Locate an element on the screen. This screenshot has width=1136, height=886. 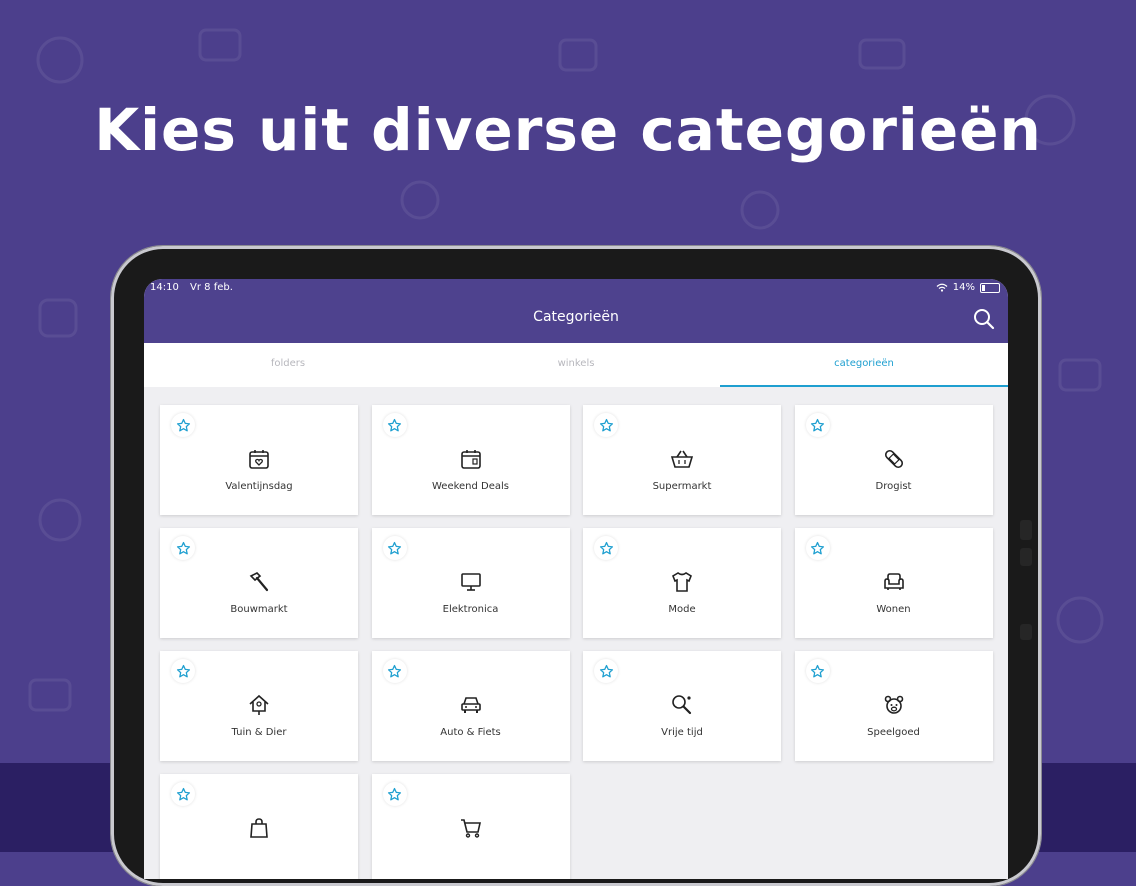
category-label: Mode is located at coordinates (682, 609).